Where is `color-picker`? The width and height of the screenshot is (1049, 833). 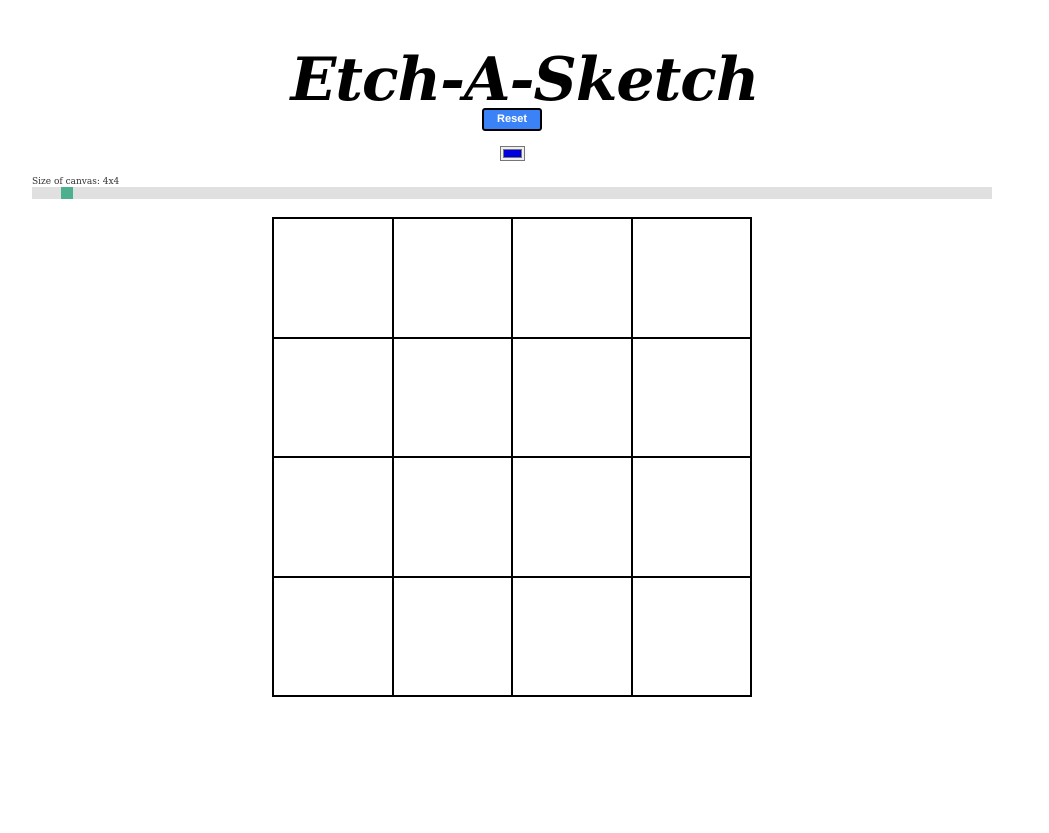
color-picker is located at coordinates (512, 153).